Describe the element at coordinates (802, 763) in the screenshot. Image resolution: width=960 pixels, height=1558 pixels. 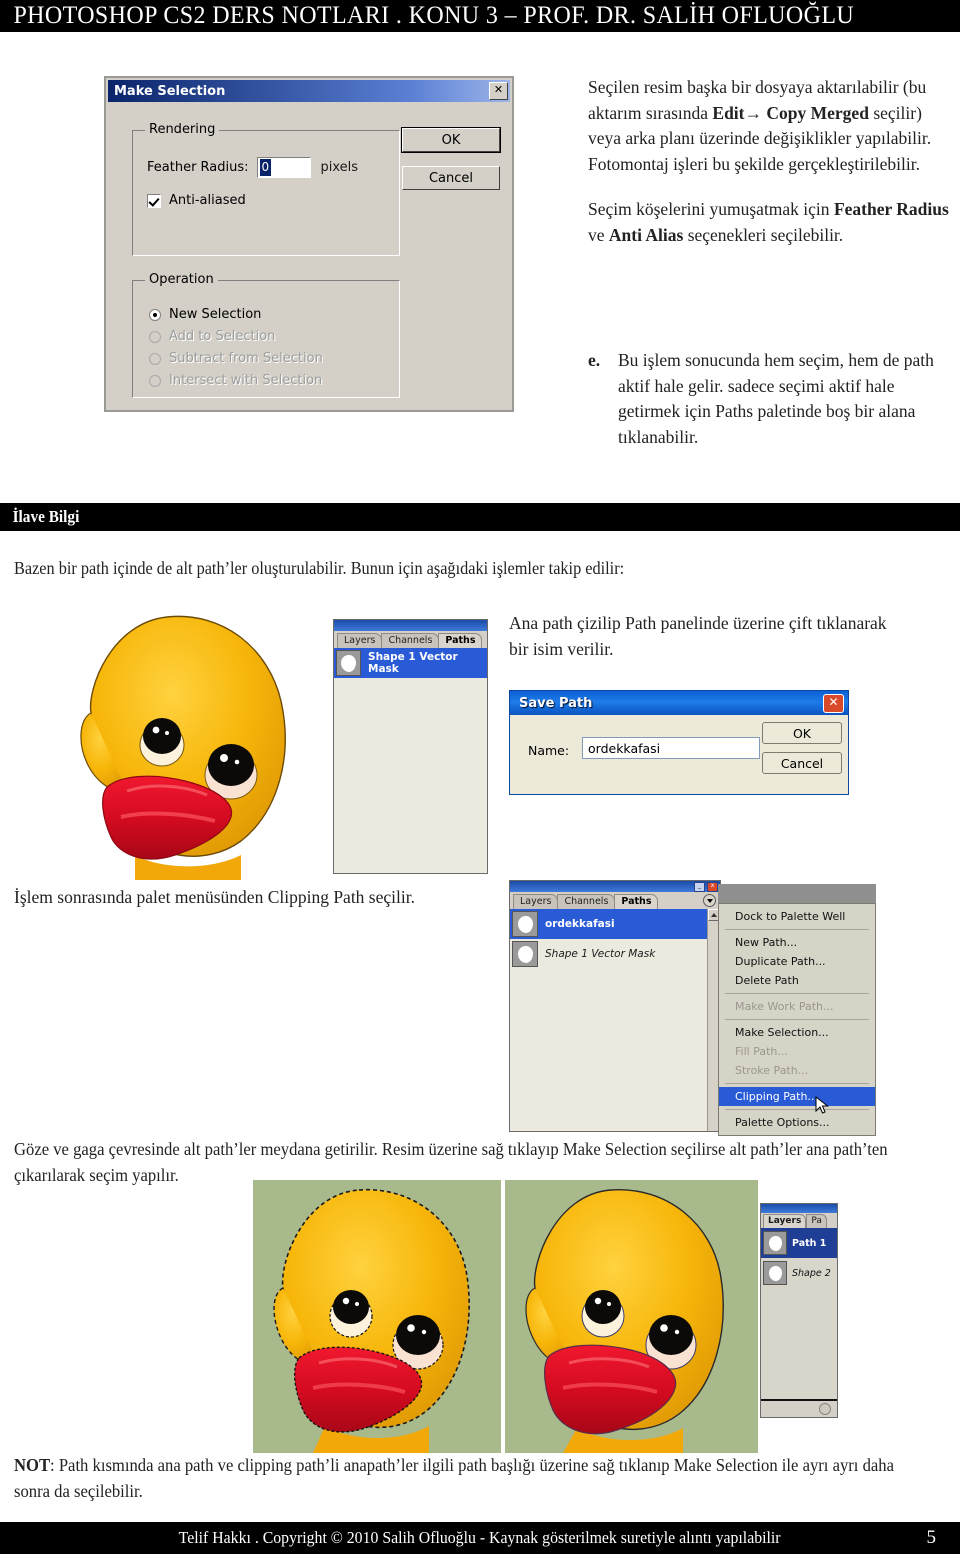
I see `save-path-cancel-button: Cancel` at that location.